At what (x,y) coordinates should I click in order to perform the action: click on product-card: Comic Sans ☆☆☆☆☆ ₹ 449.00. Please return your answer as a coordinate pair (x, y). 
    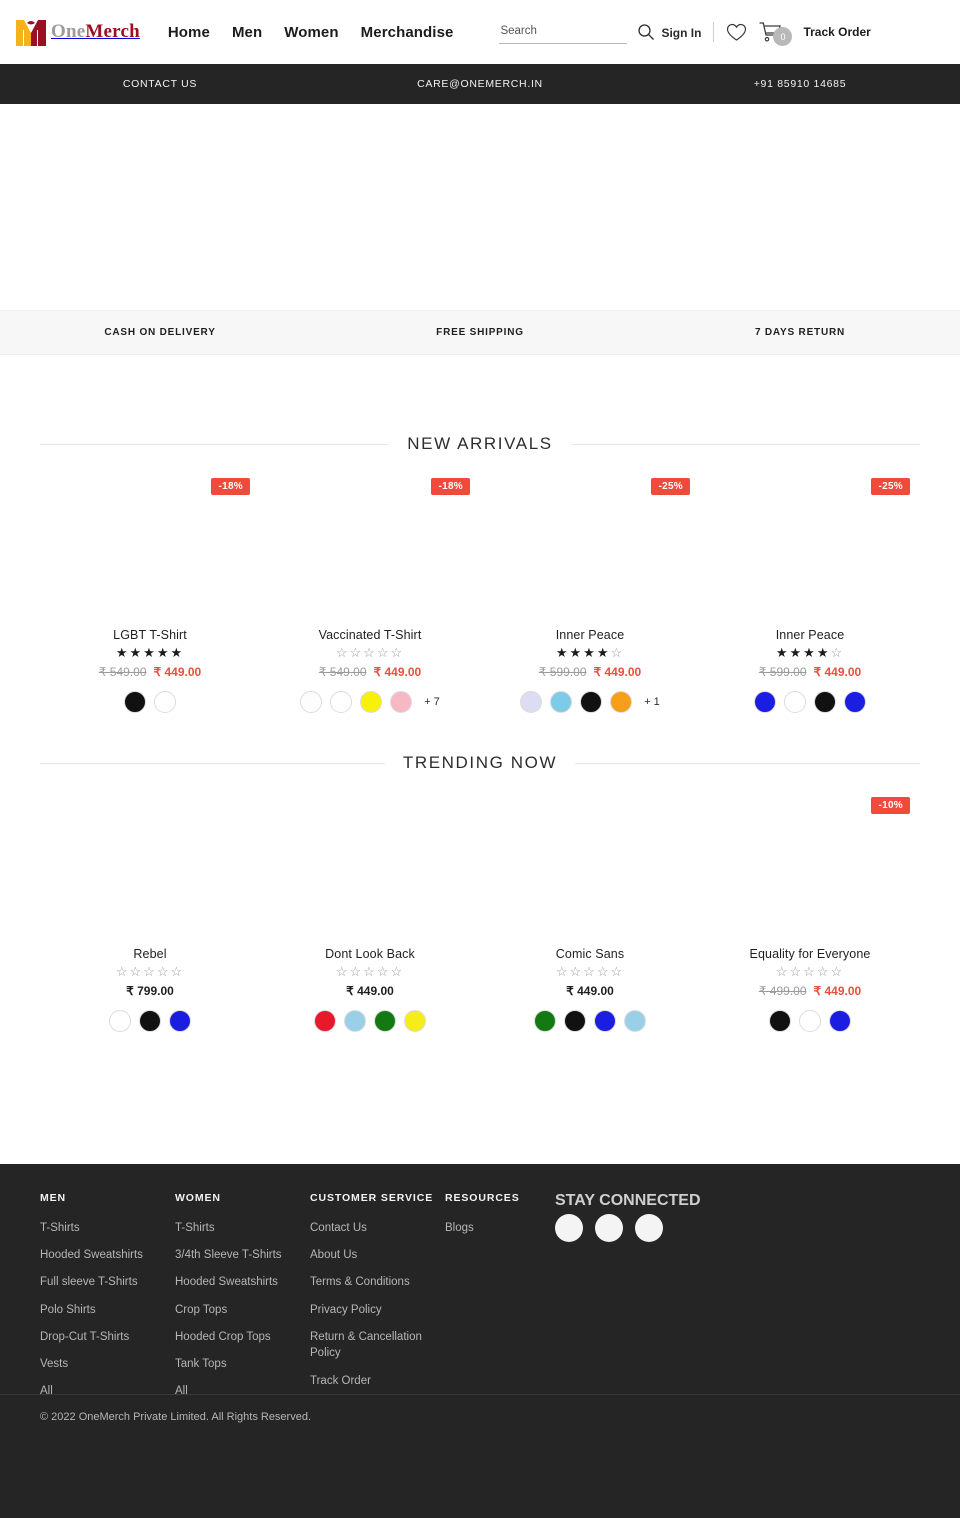
    Looking at the image, I should click on (590, 902).